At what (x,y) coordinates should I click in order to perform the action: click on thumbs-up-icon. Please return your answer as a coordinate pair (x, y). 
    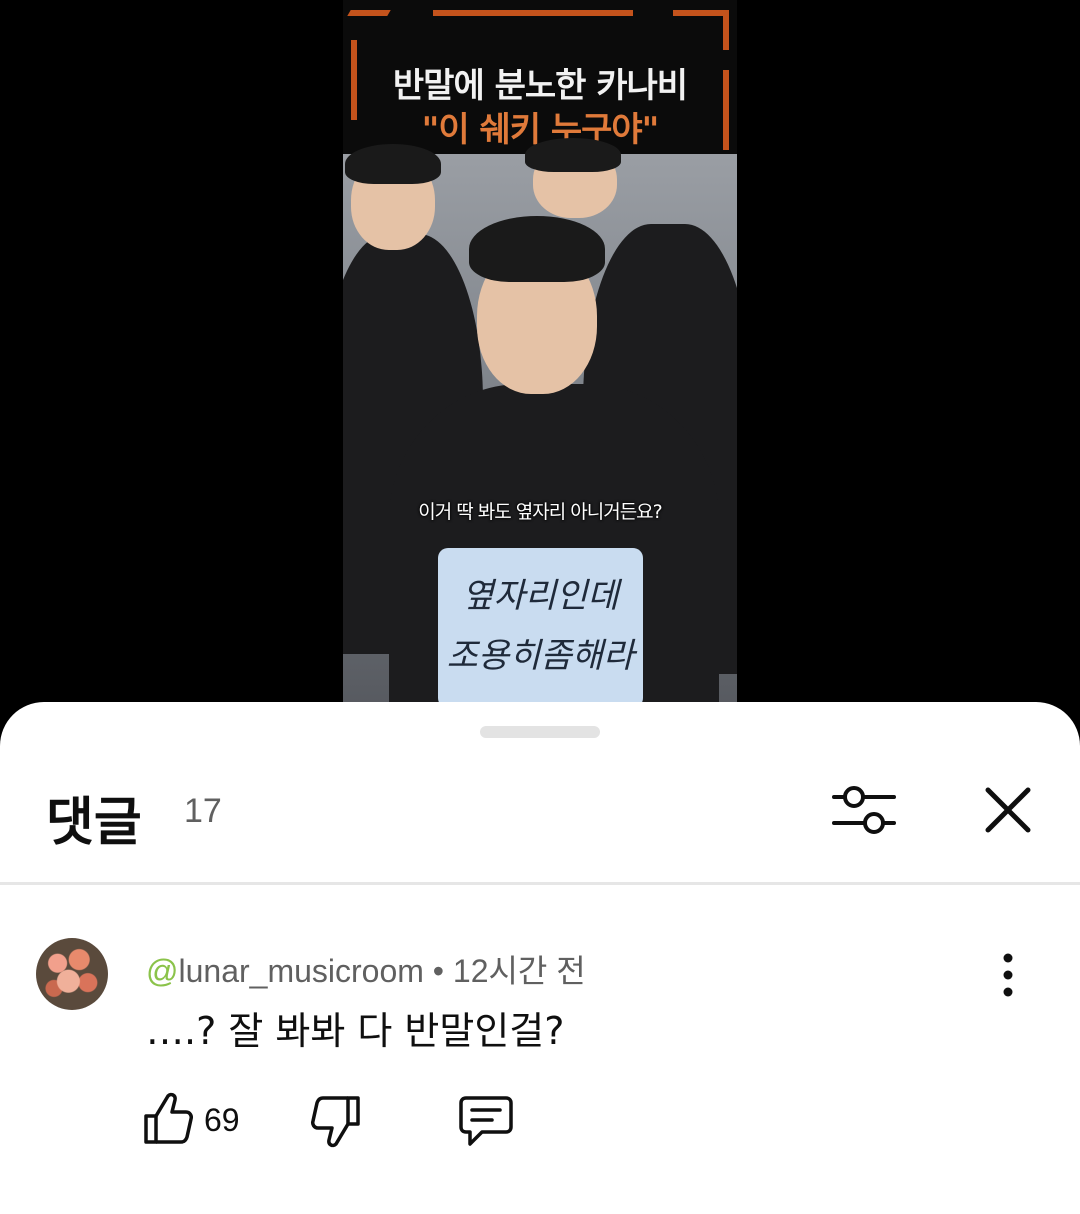
    Looking at the image, I should click on (168, 1118).